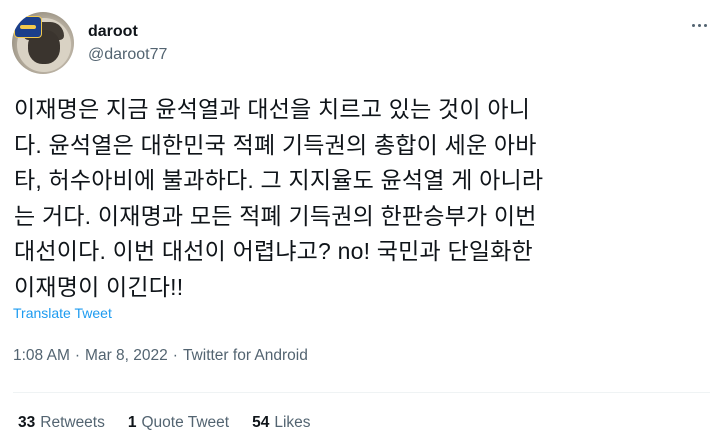  I want to click on retweets-stat: 33 Retweets, so click(61, 423).